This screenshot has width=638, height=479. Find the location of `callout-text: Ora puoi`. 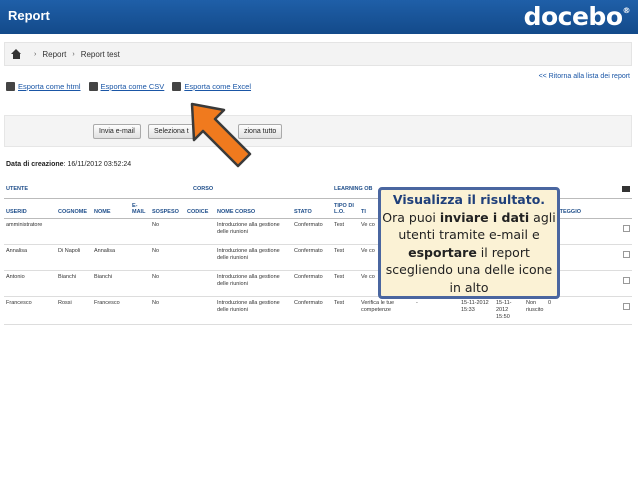

callout-text: Ora puoi is located at coordinates (411, 217).